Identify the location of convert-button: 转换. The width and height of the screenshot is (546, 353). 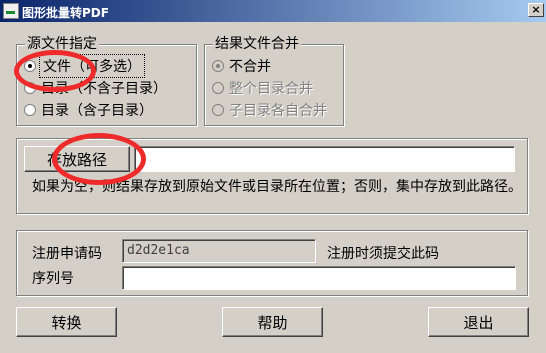
(66, 322).